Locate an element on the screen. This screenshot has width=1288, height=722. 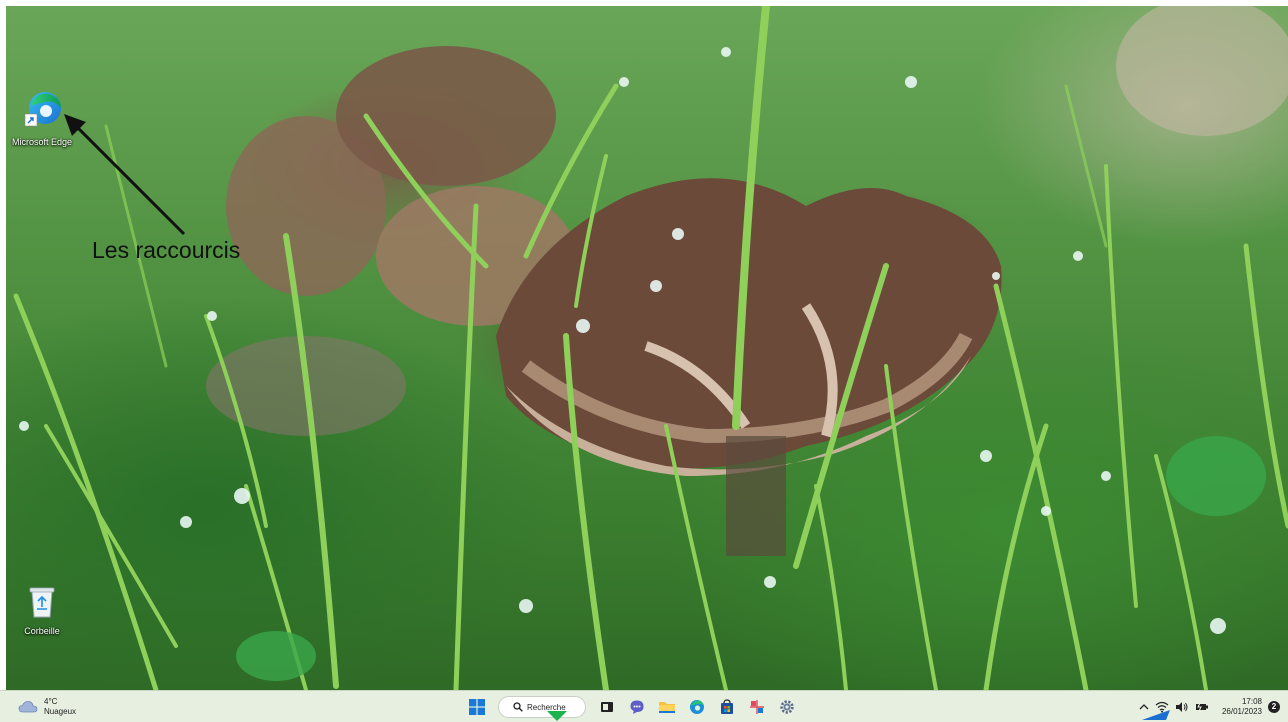
wifi-icon is located at coordinates (1162, 707).